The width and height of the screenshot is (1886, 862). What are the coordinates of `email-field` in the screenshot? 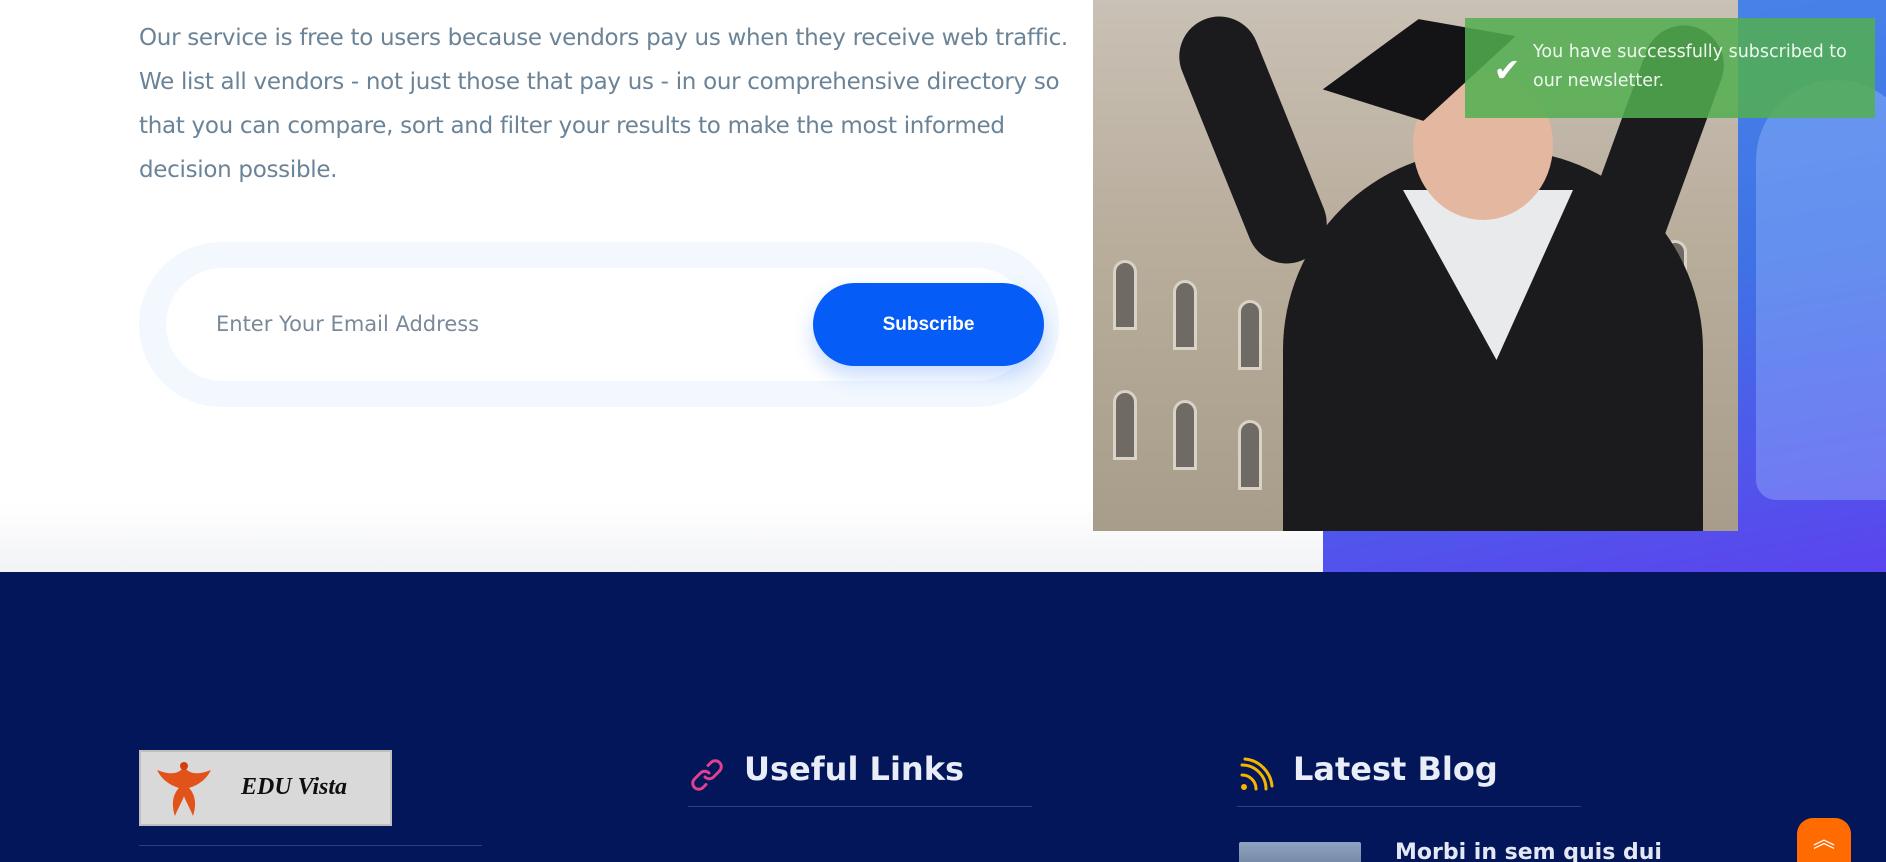 It's located at (476, 324).